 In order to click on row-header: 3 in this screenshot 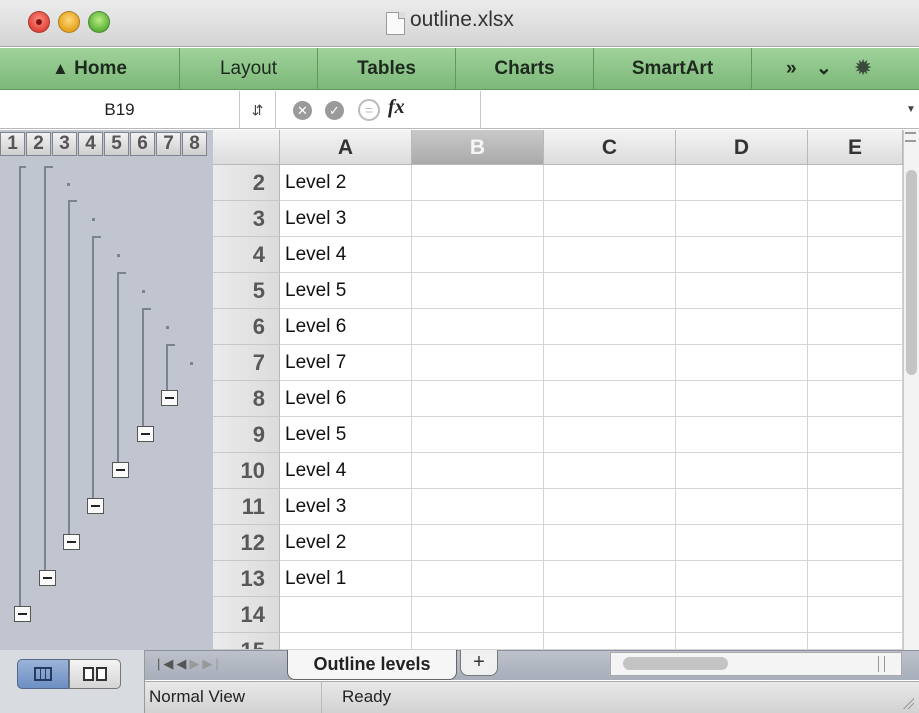, I will do `click(246, 219)`.